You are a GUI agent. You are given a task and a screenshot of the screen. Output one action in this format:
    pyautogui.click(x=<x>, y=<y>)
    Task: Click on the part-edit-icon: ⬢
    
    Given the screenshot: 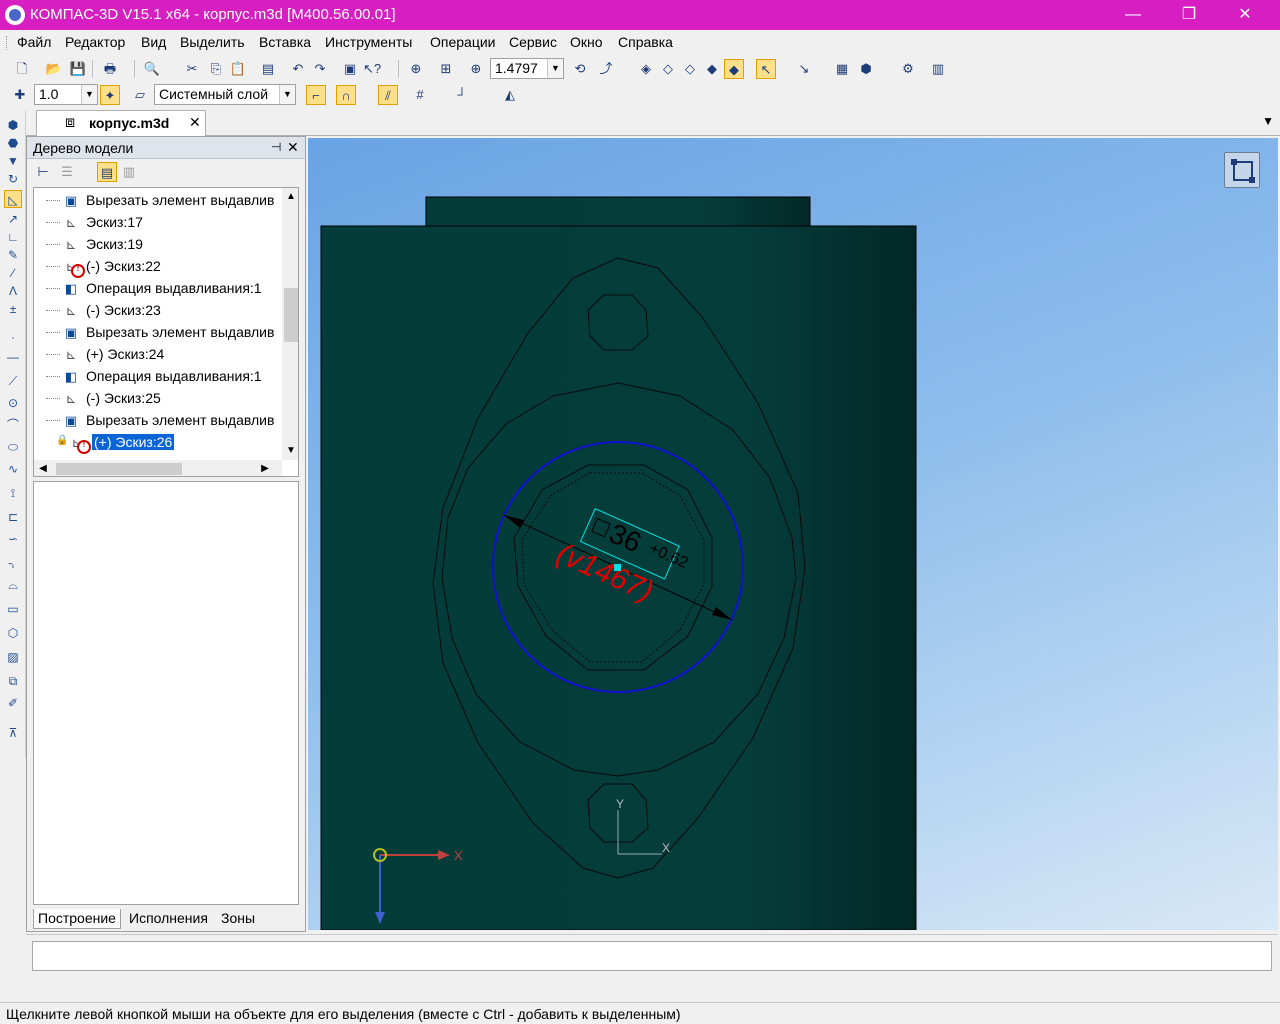 What is the action you would take?
    pyautogui.click(x=13, y=125)
    